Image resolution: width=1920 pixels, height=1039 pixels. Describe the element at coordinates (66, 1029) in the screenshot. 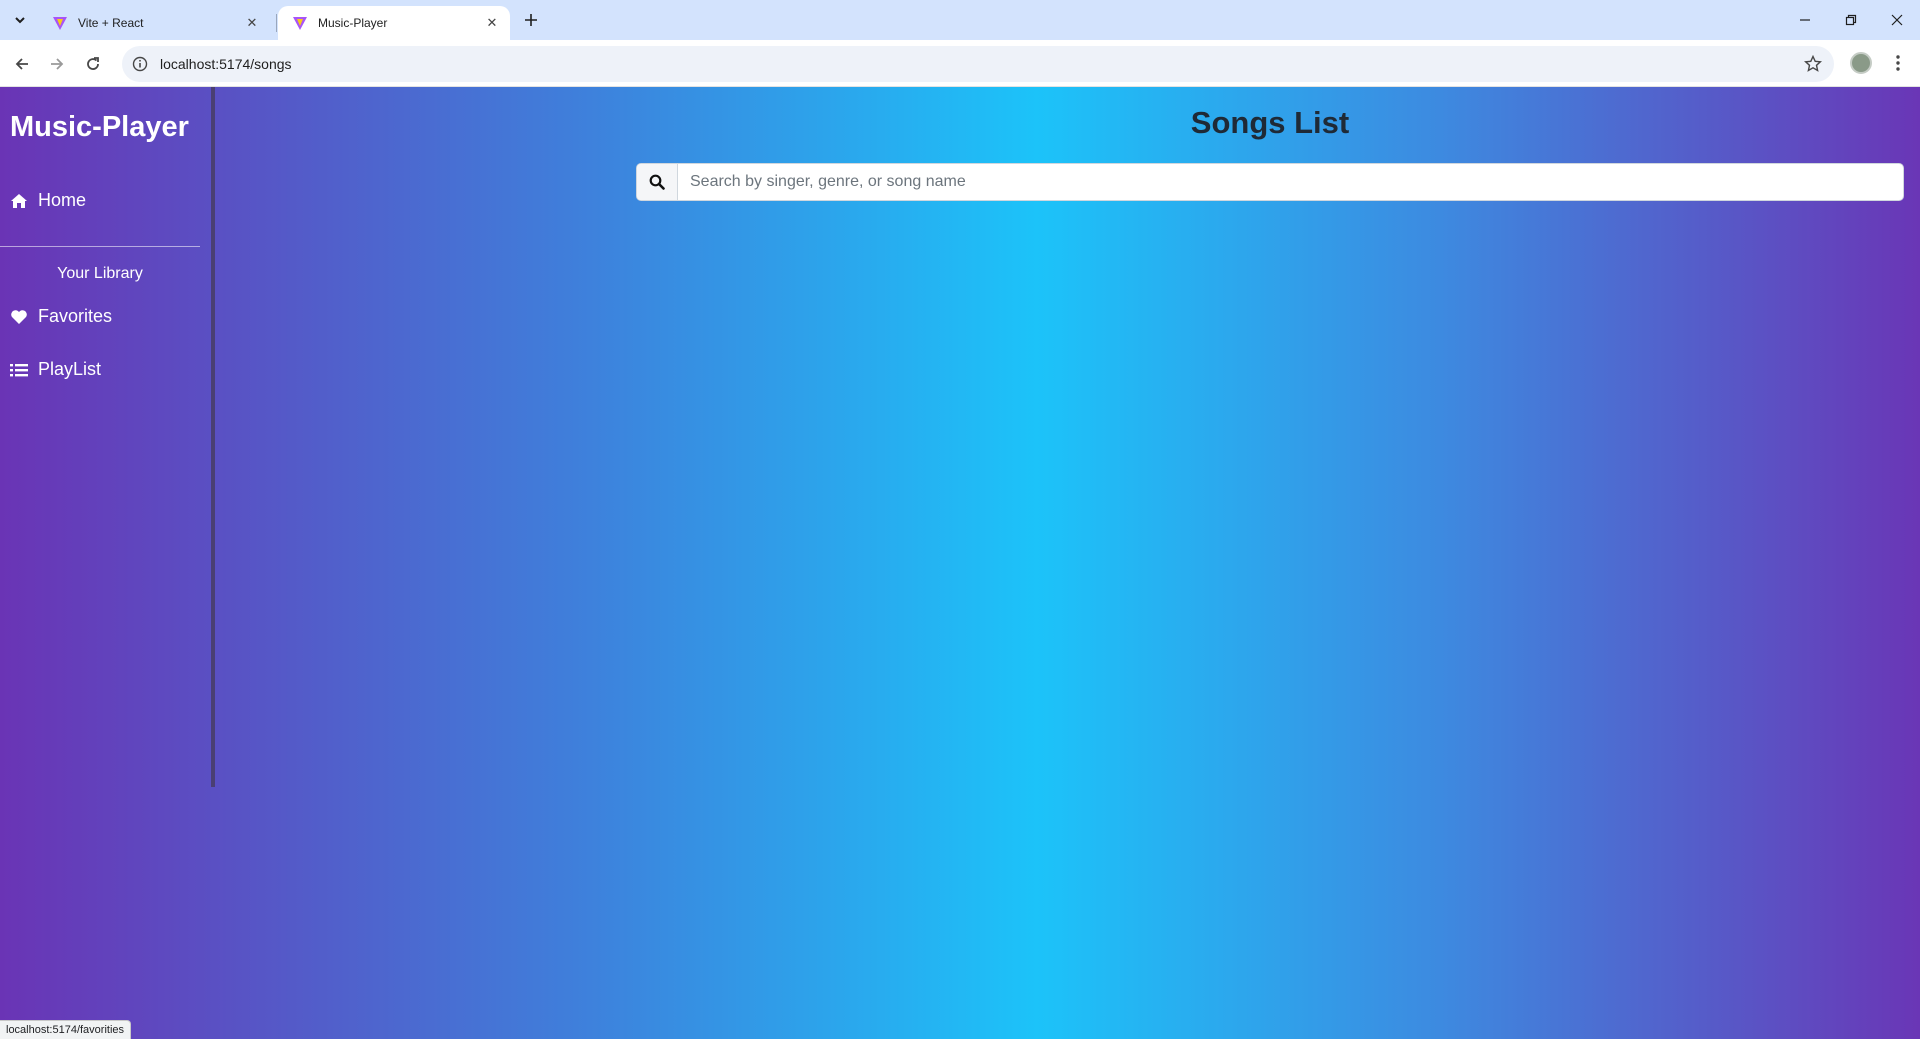

I see `status-bar-url: localhost:5174/favorities` at that location.